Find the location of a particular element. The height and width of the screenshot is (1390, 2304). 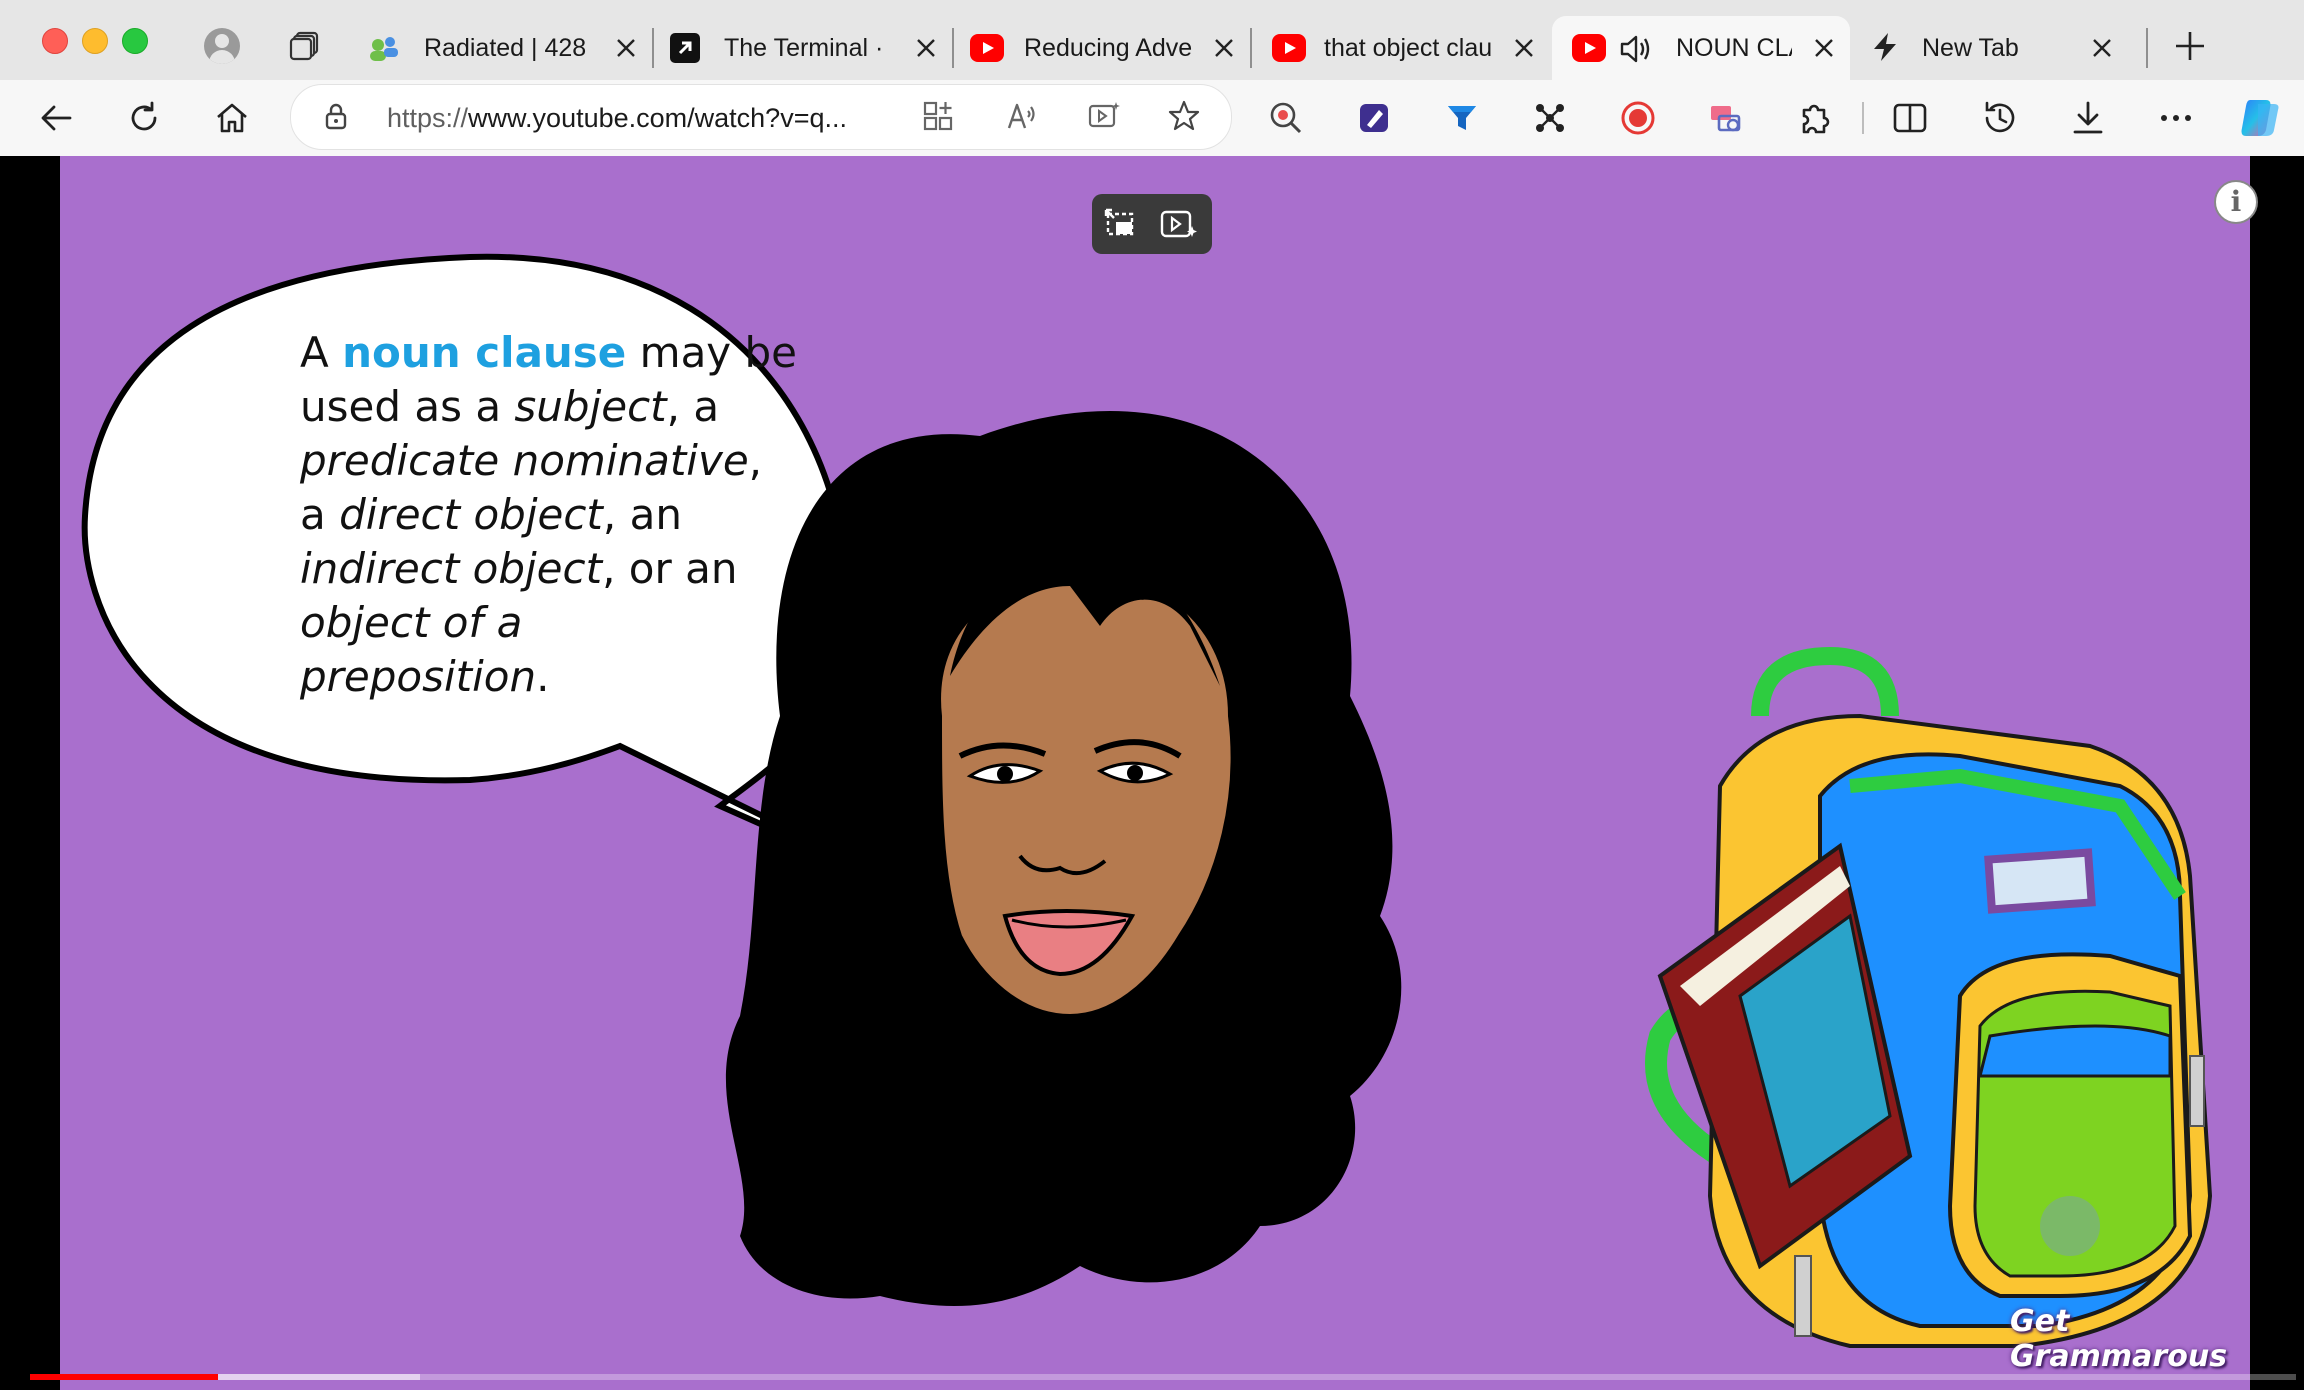

tab-that-object-clause: that object clau is located at coordinates (1401, 48).